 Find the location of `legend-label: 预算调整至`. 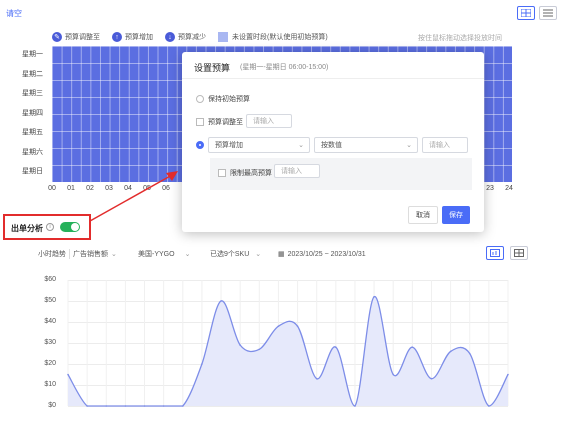

legend-label: 预算调整至 is located at coordinates (82, 37).